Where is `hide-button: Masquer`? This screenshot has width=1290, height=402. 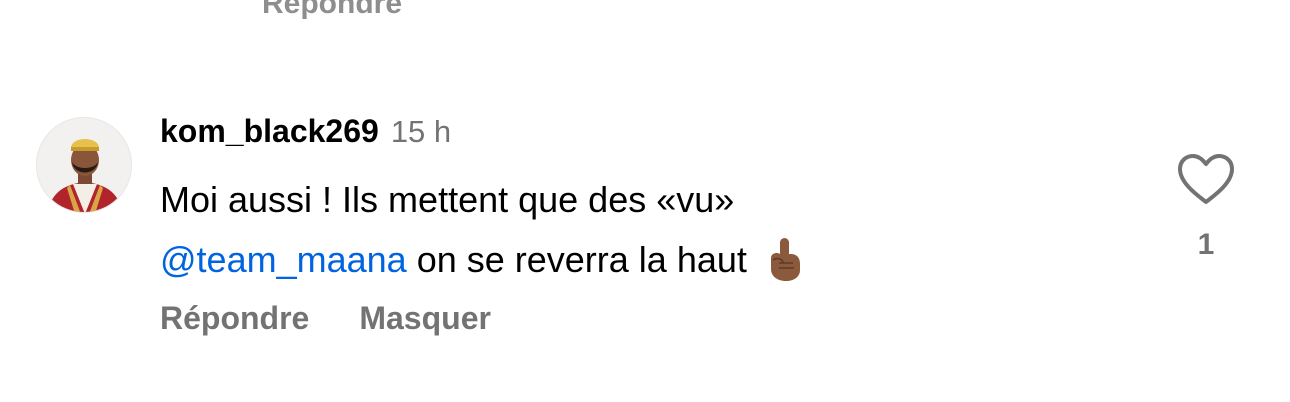
hide-button: Masquer is located at coordinates (425, 318).